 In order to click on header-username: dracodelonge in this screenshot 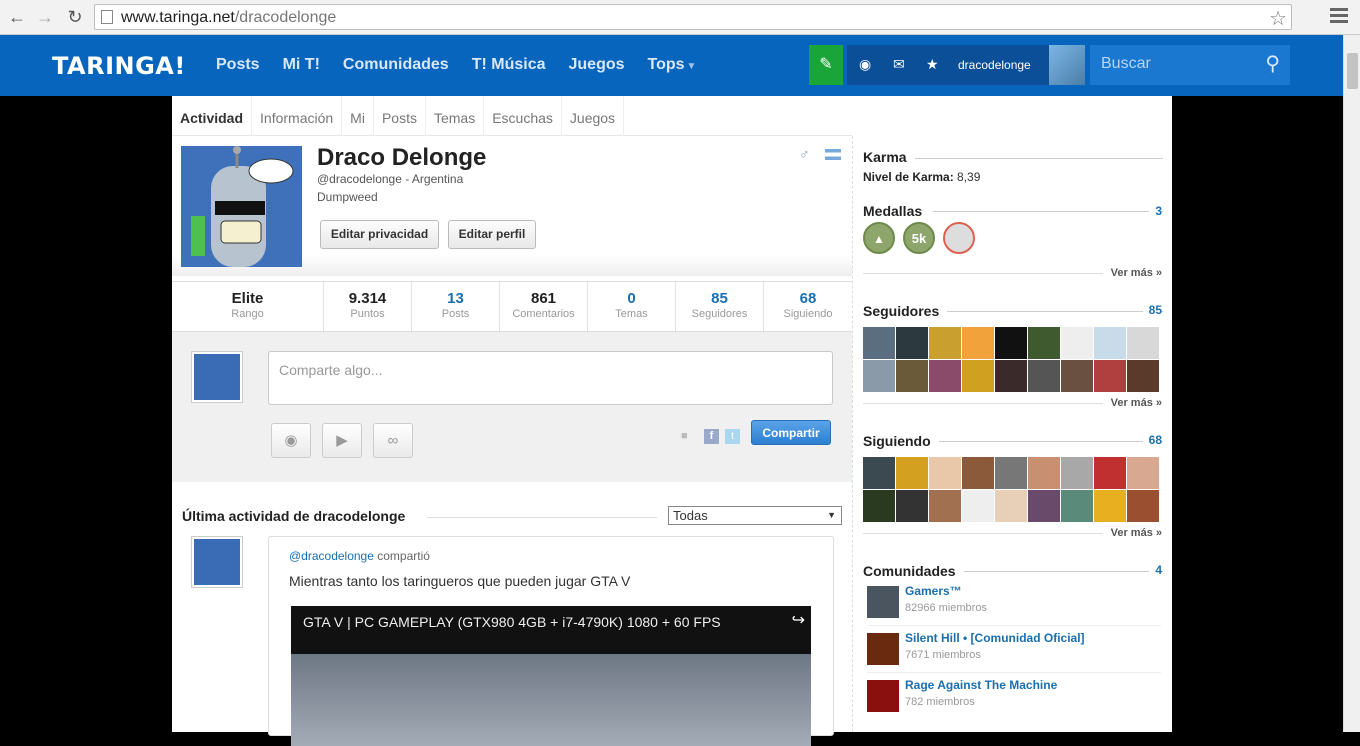, I will do `click(994, 65)`.